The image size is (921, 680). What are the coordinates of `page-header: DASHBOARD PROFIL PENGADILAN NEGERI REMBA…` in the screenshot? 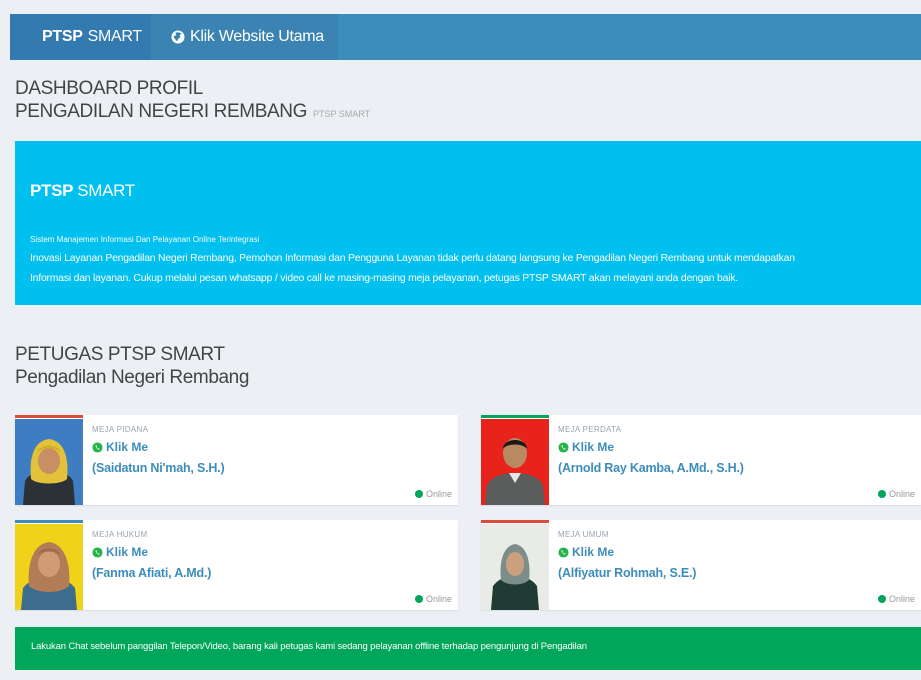 It's located at (192, 102).